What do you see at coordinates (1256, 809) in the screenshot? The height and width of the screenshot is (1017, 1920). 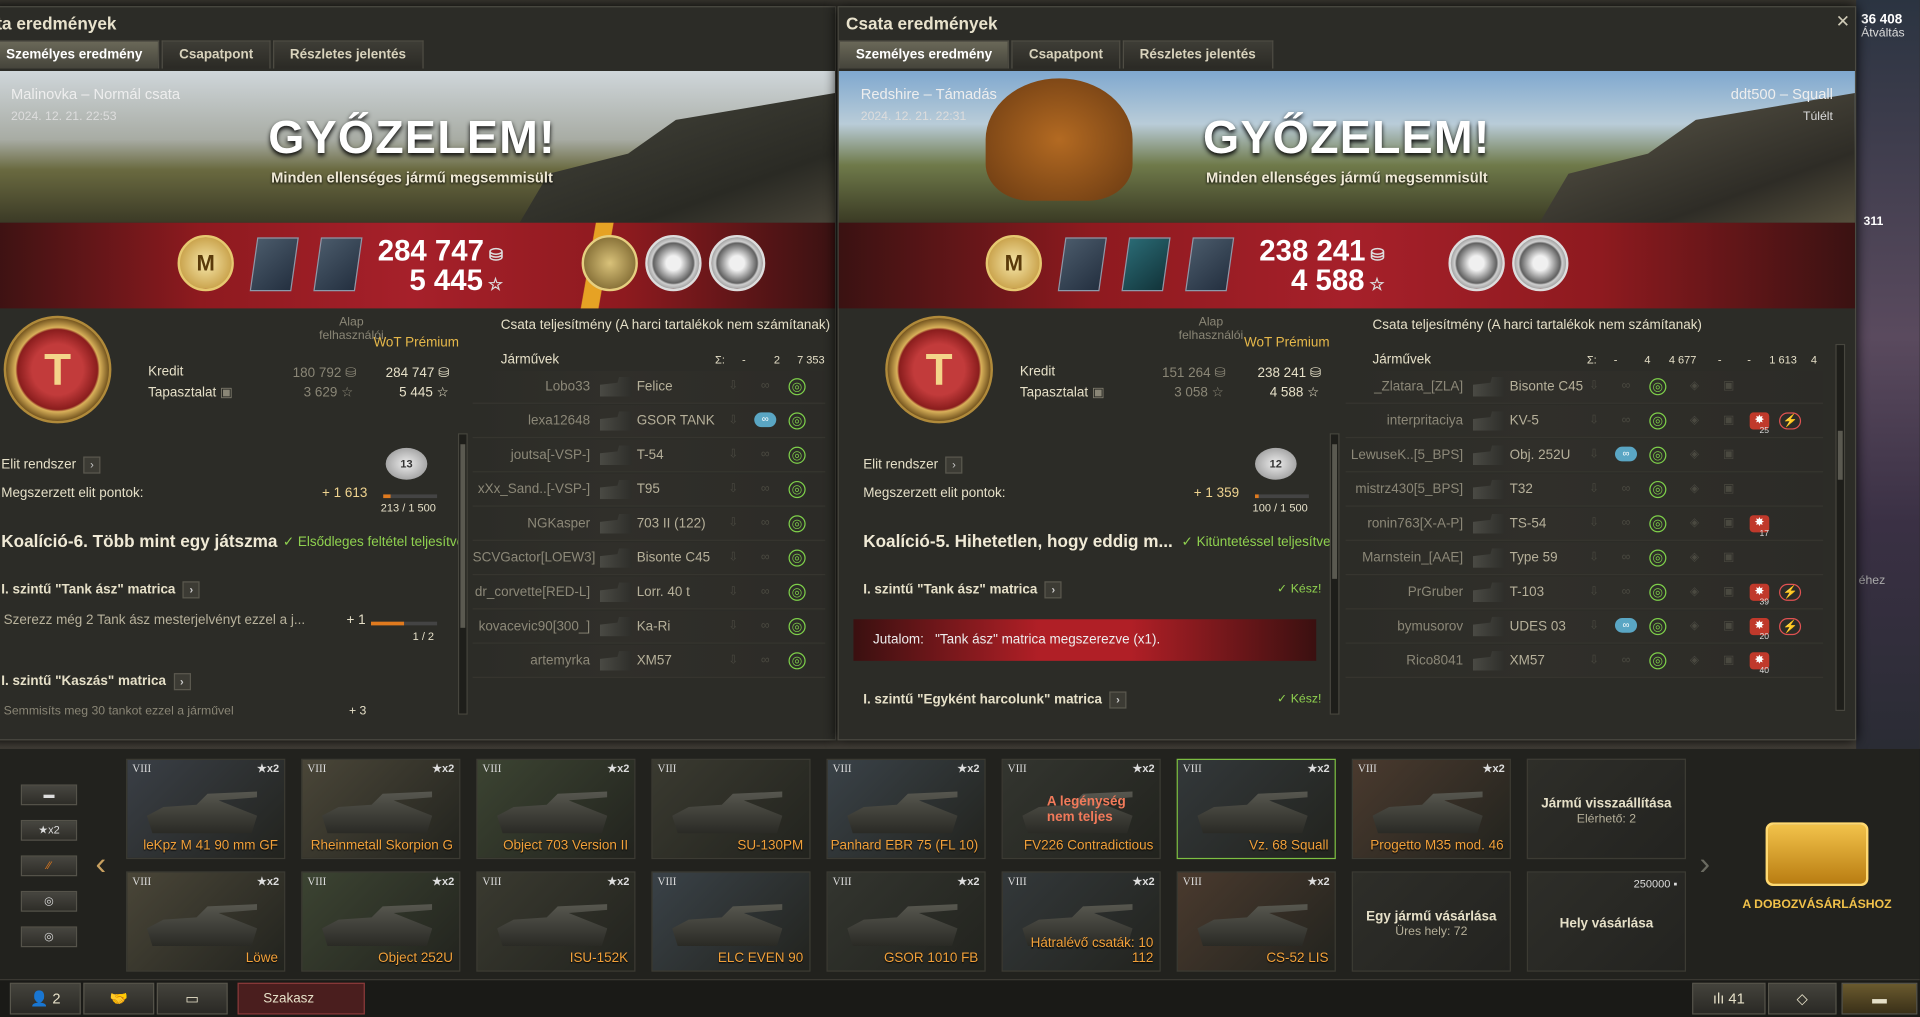 I see `vehicle-card: VIII ★x2 Vz. 68 Squall` at bounding box center [1256, 809].